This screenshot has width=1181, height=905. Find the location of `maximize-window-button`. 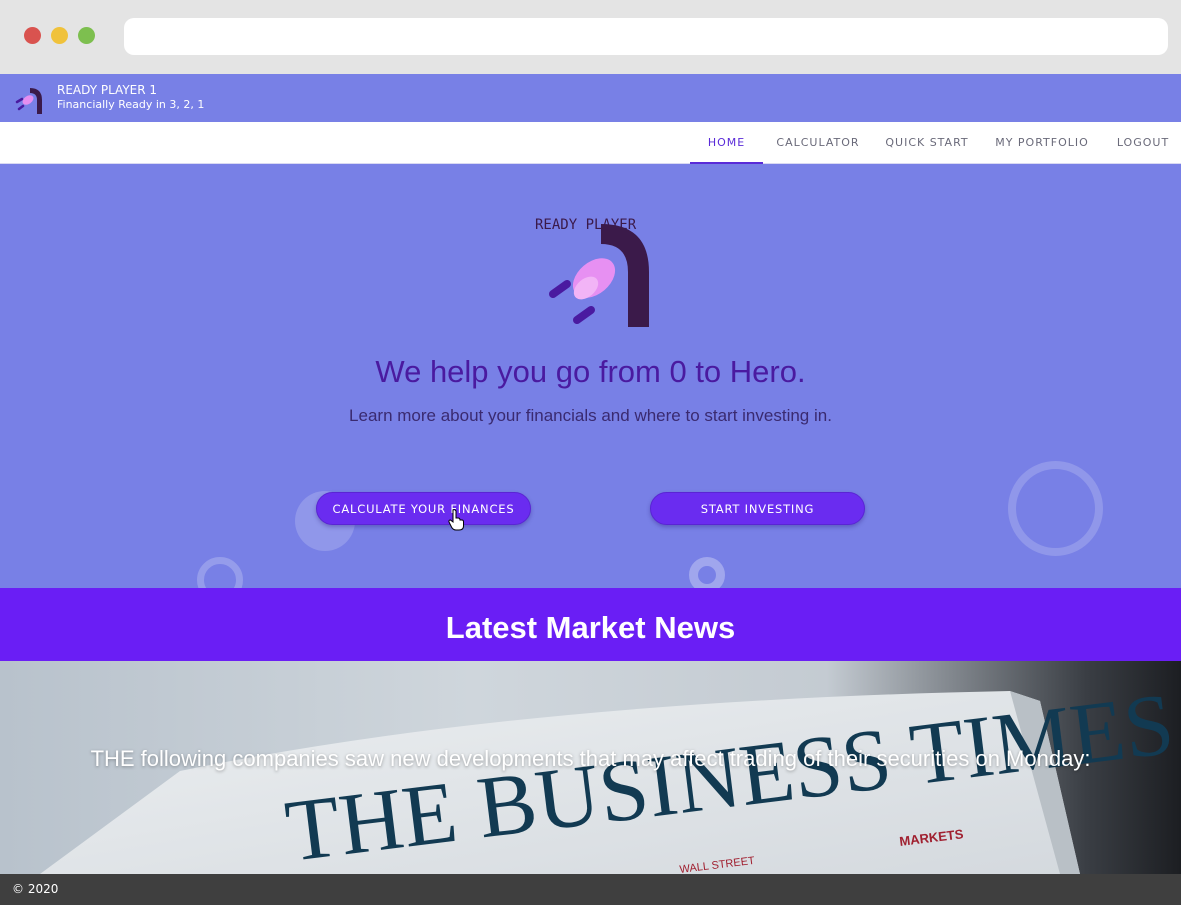

maximize-window-button is located at coordinates (86, 35).